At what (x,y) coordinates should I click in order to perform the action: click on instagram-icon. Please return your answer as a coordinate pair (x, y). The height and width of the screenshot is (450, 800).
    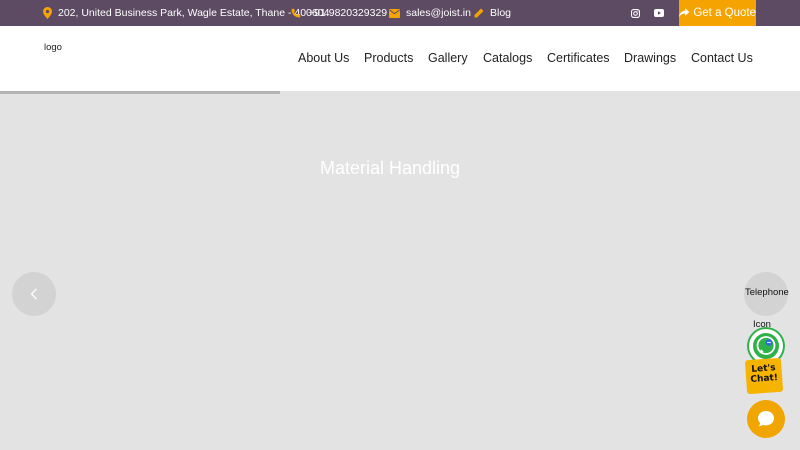
    Looking at the image, I should click on (635, 13).